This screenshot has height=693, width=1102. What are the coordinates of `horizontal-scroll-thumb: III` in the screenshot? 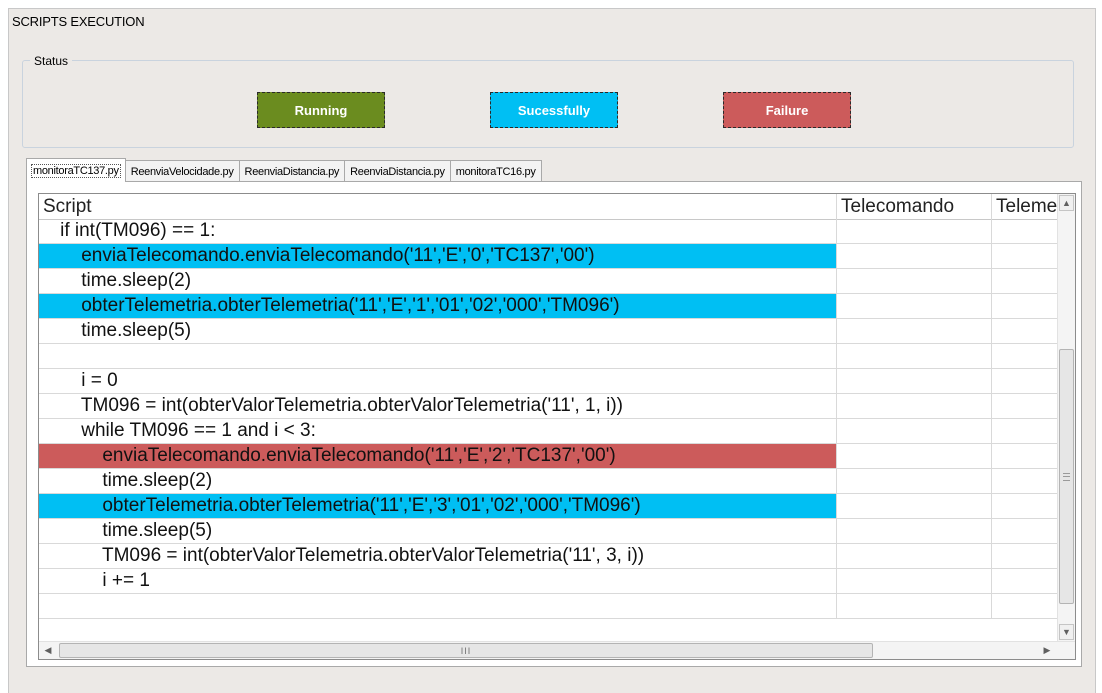 It's located at (466, 650).